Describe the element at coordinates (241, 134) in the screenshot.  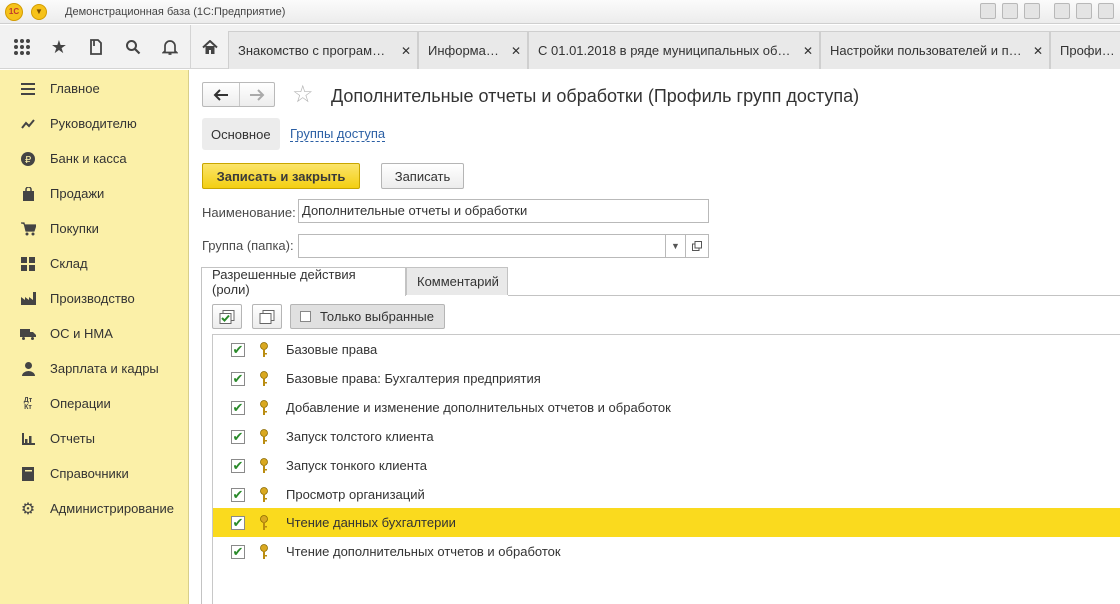
I see `tab-main: Основное` at that location.